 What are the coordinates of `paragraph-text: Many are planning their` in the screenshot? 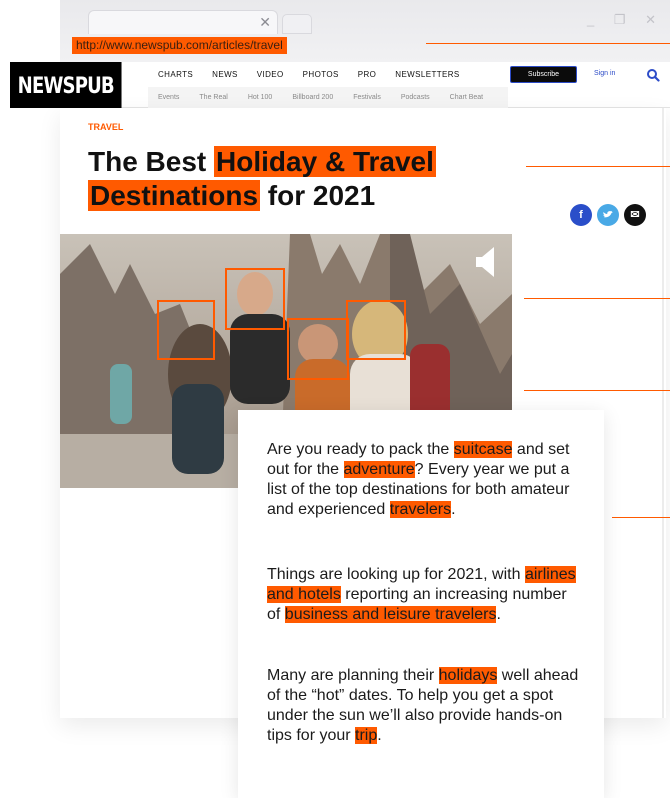 It's located at (353, 675).